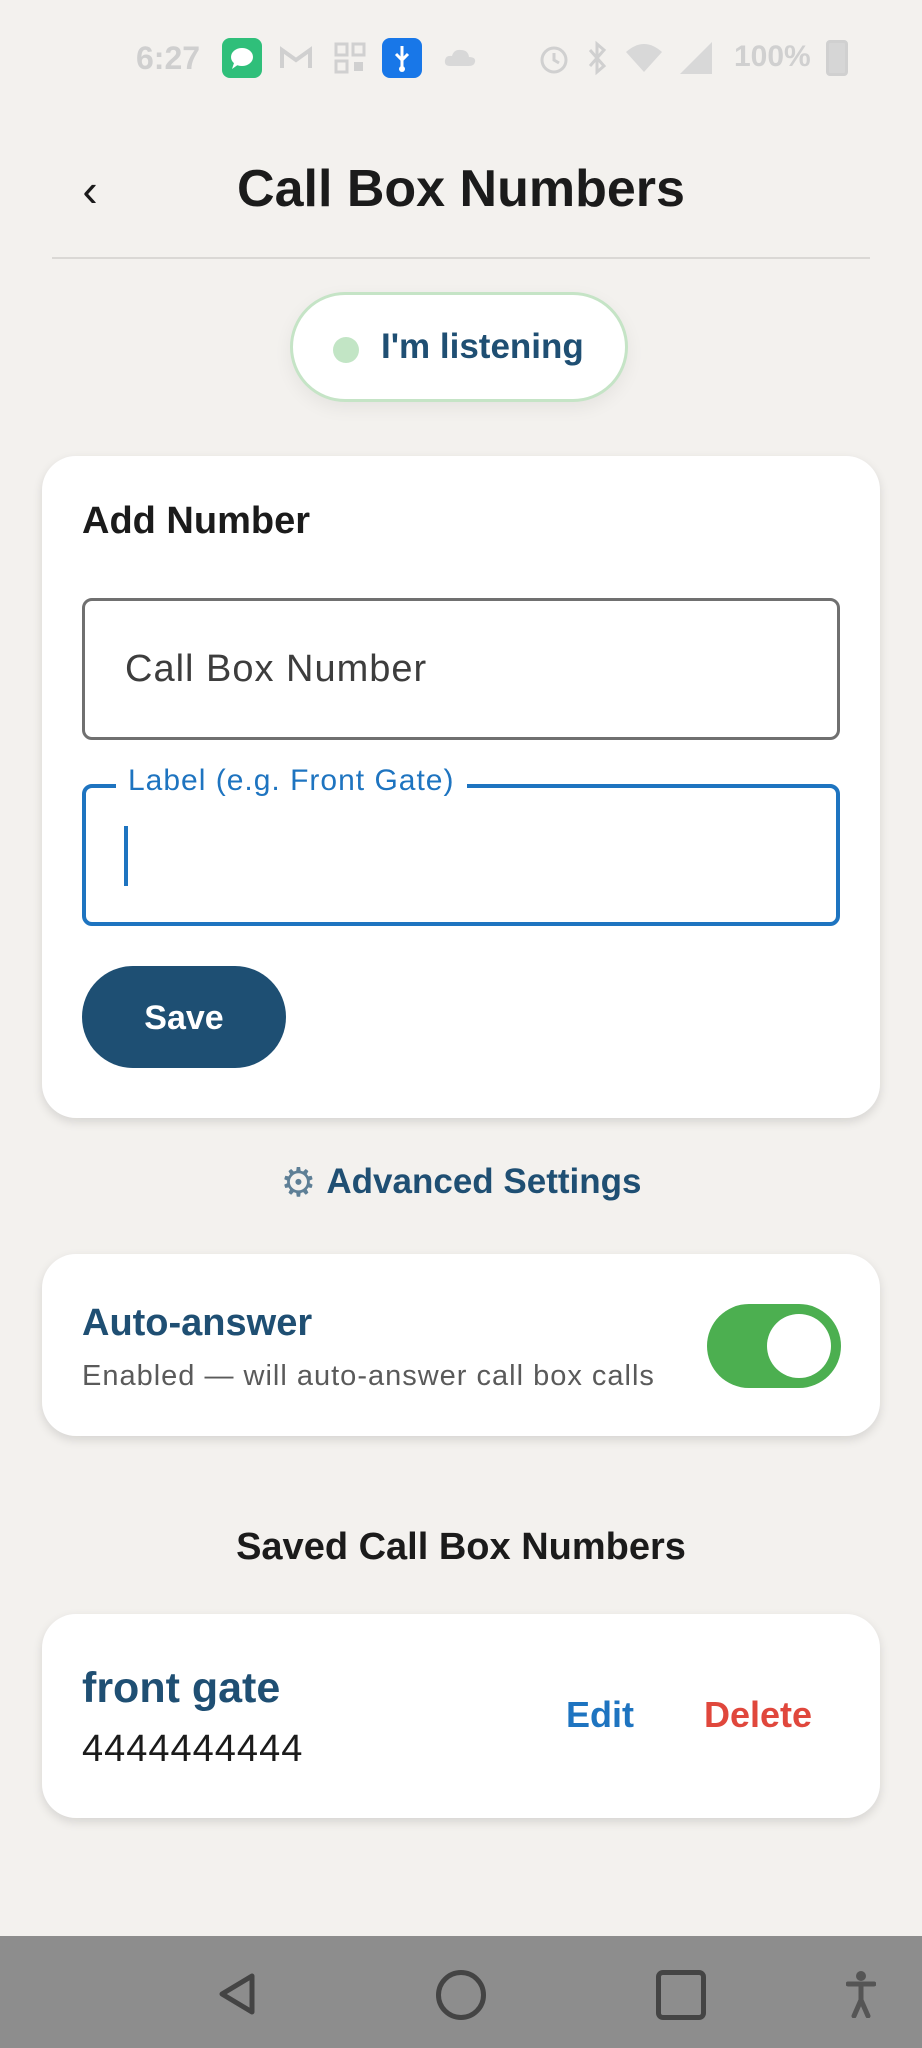  Describe the element at coordinates (484, 1181) in the screenshot. I see `advanced-settings-label: Advanced Settings` at that location.